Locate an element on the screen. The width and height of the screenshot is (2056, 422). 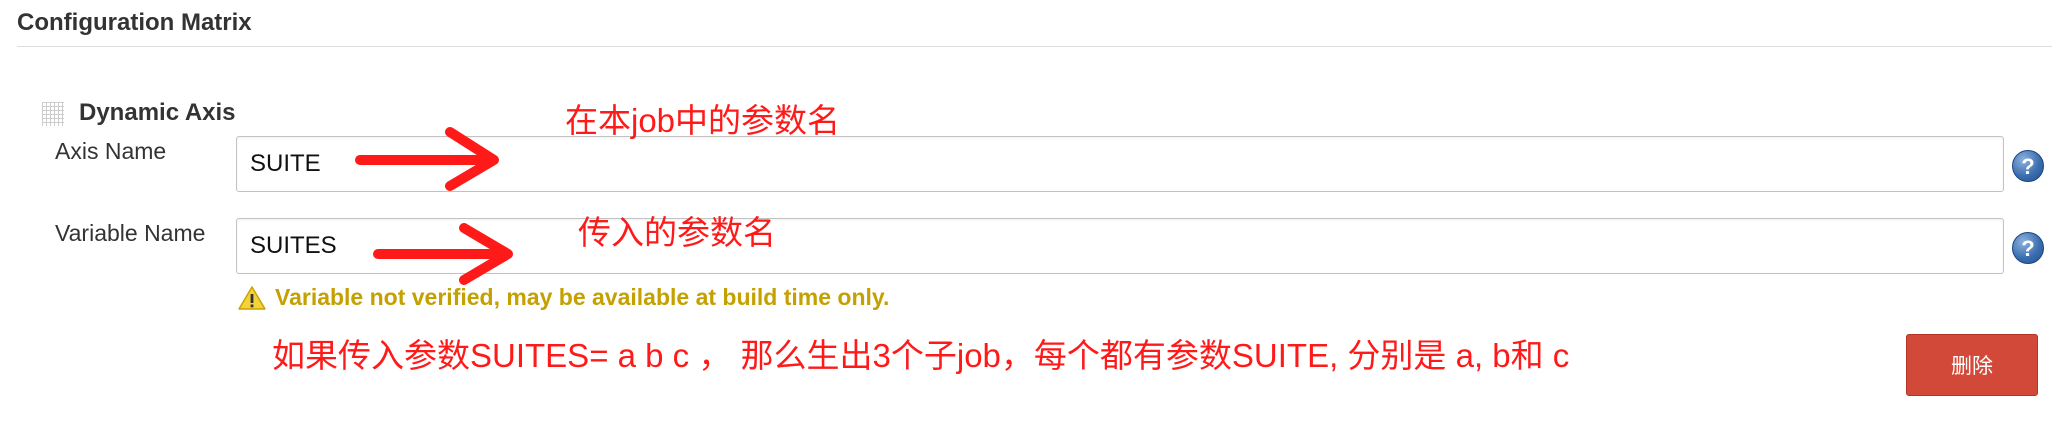
variable-name-help-icon: ? is located at coordinates (2028, 248).